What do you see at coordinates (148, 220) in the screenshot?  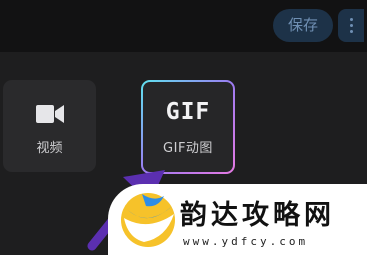 I see `site-logo-icon` at bounding box center [148, 220].